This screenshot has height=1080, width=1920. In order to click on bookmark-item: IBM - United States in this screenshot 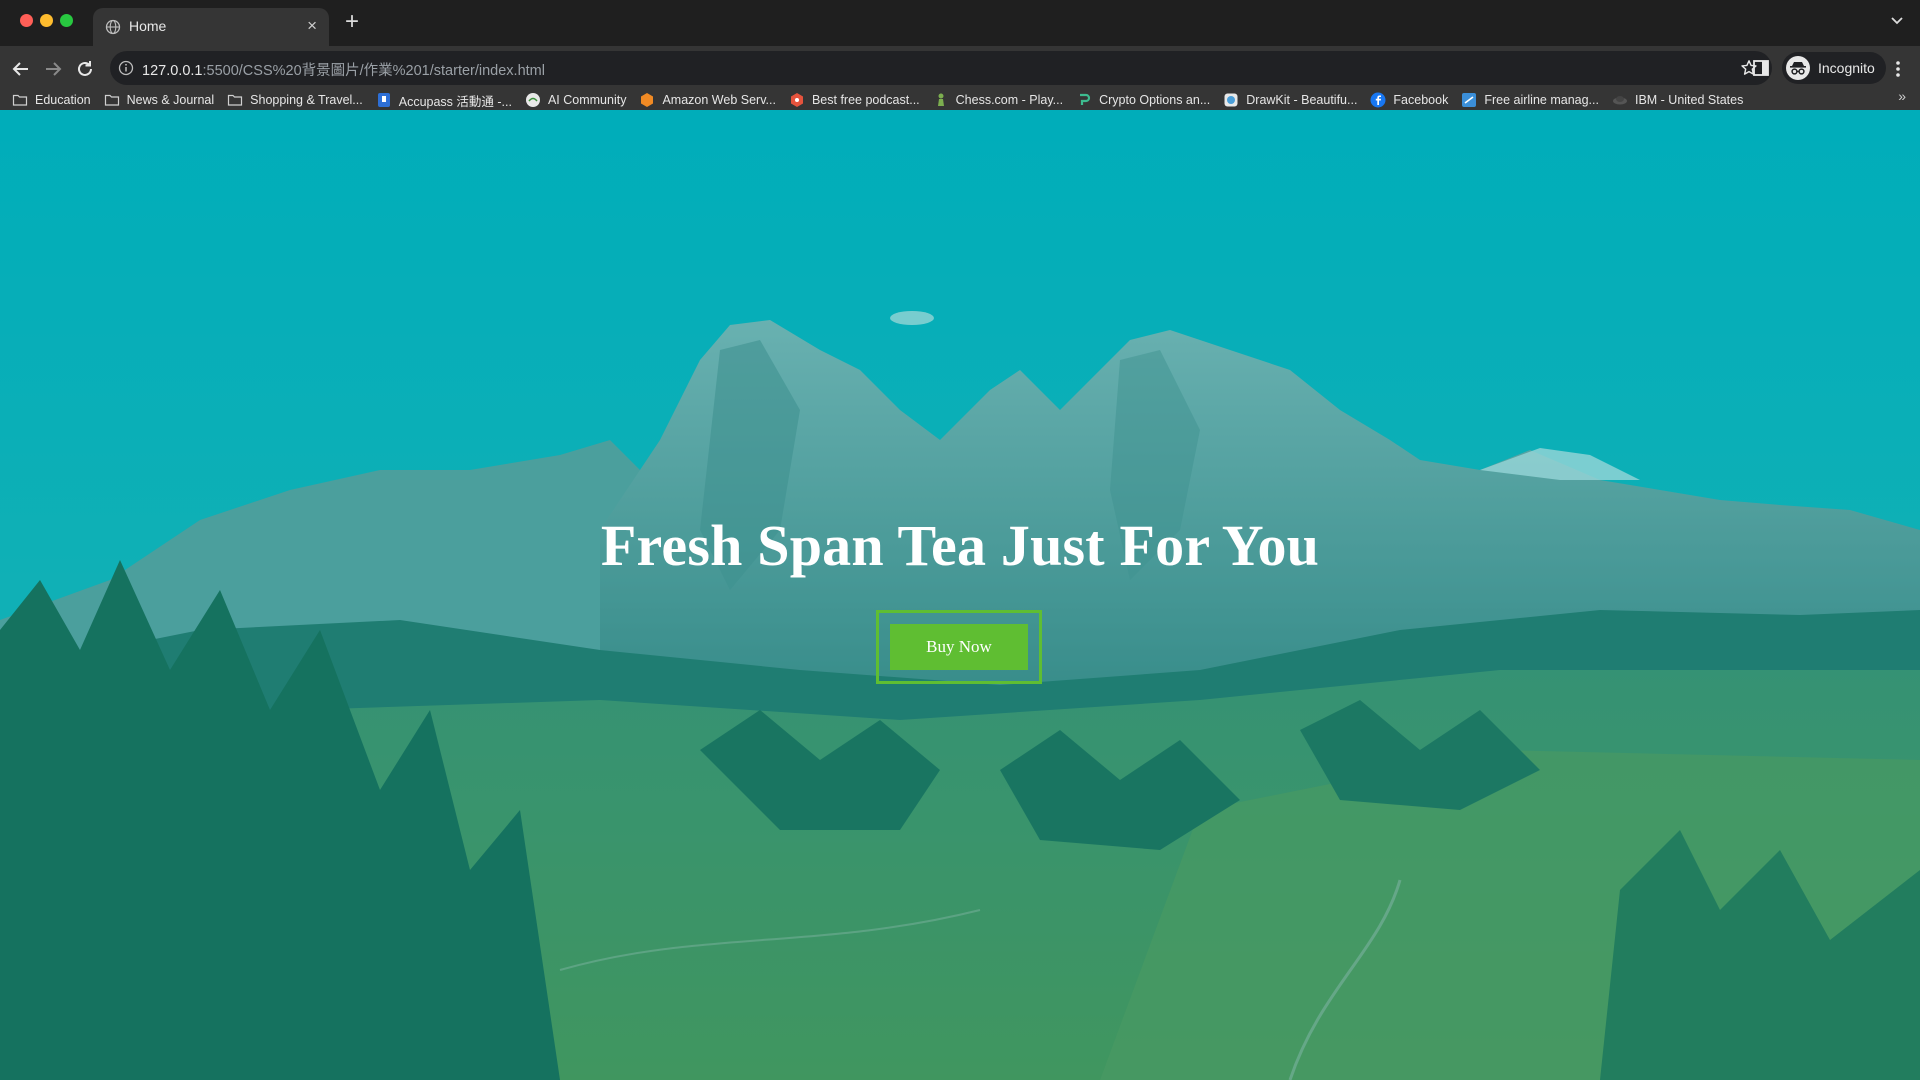, I will do `click(1677, 100)`.